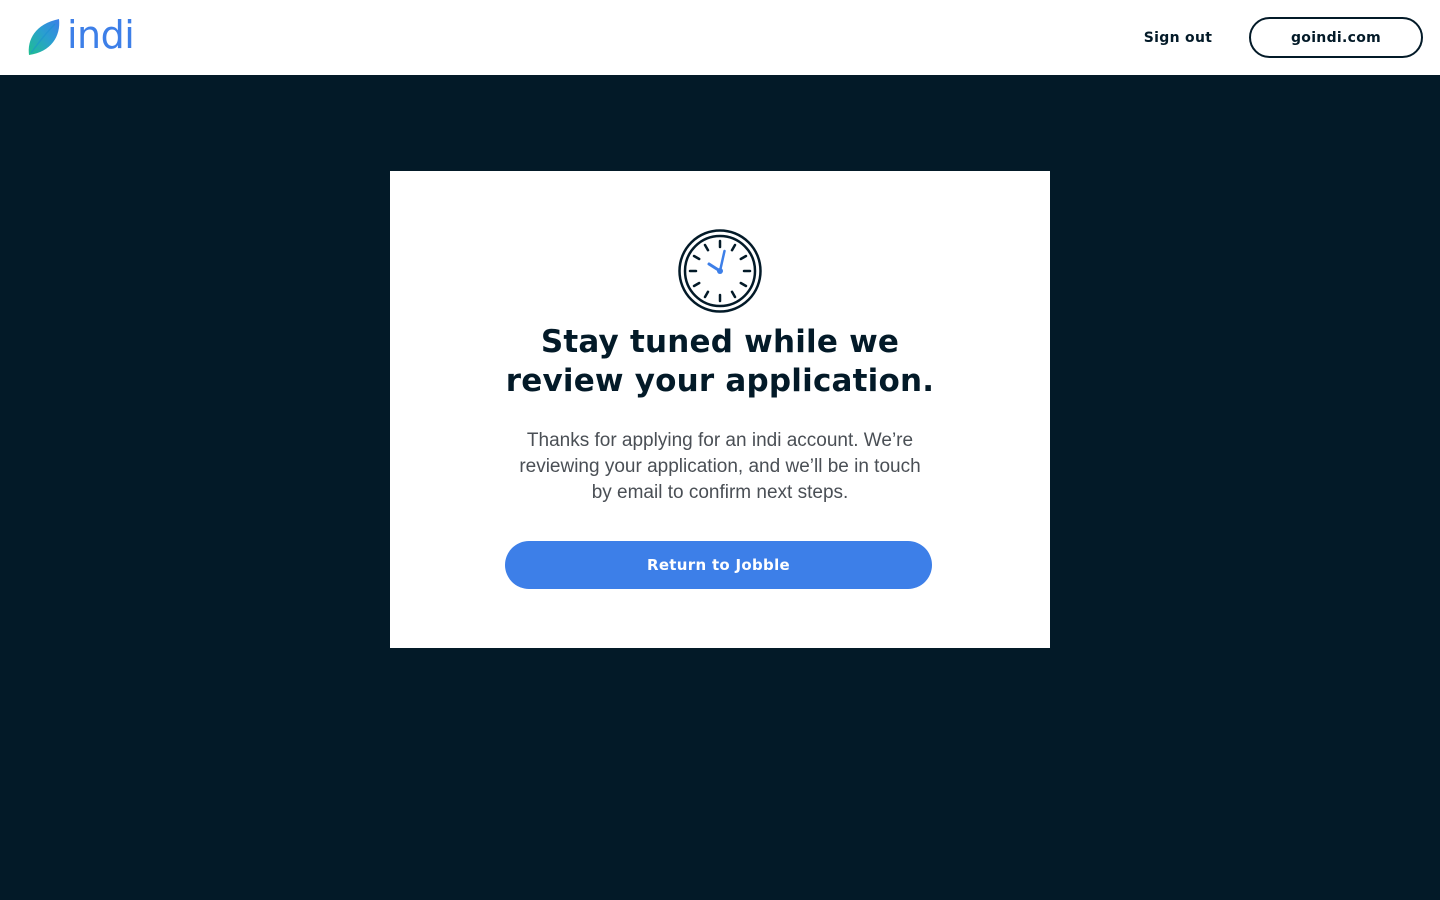 The image size is (1440, 900). I want to click on clock-icon, so click(720, 271).